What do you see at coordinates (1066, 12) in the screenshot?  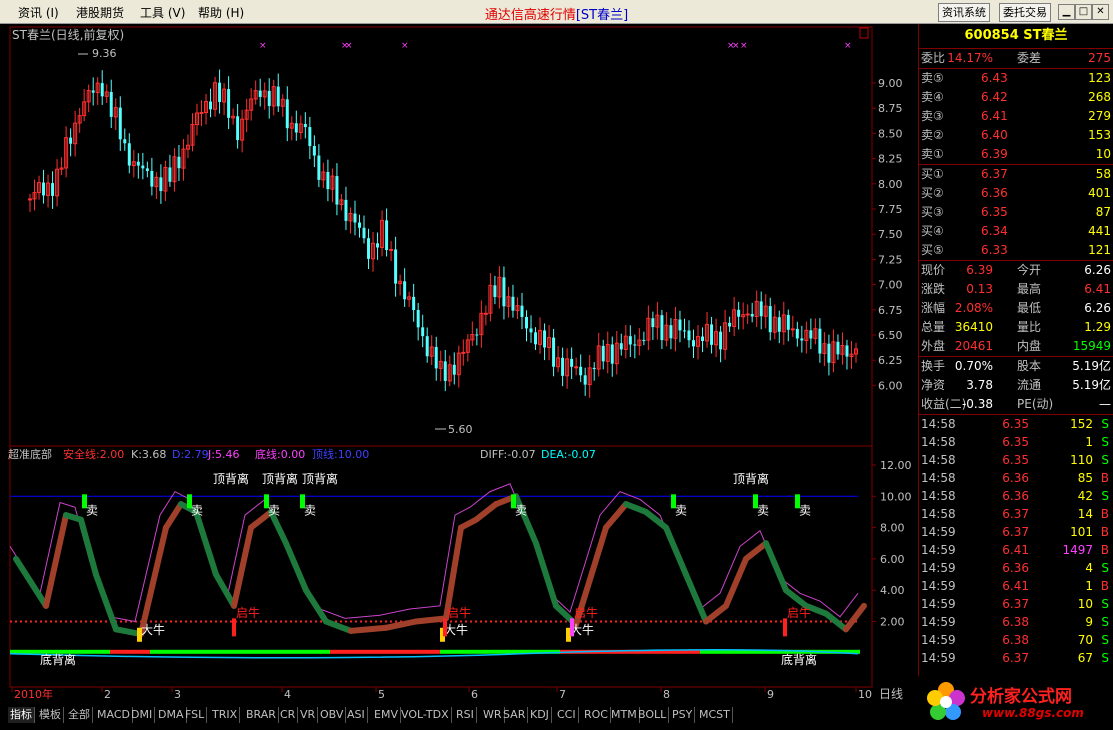 I see `minimize-icon: ▁` at bounding box center [1066, 12].